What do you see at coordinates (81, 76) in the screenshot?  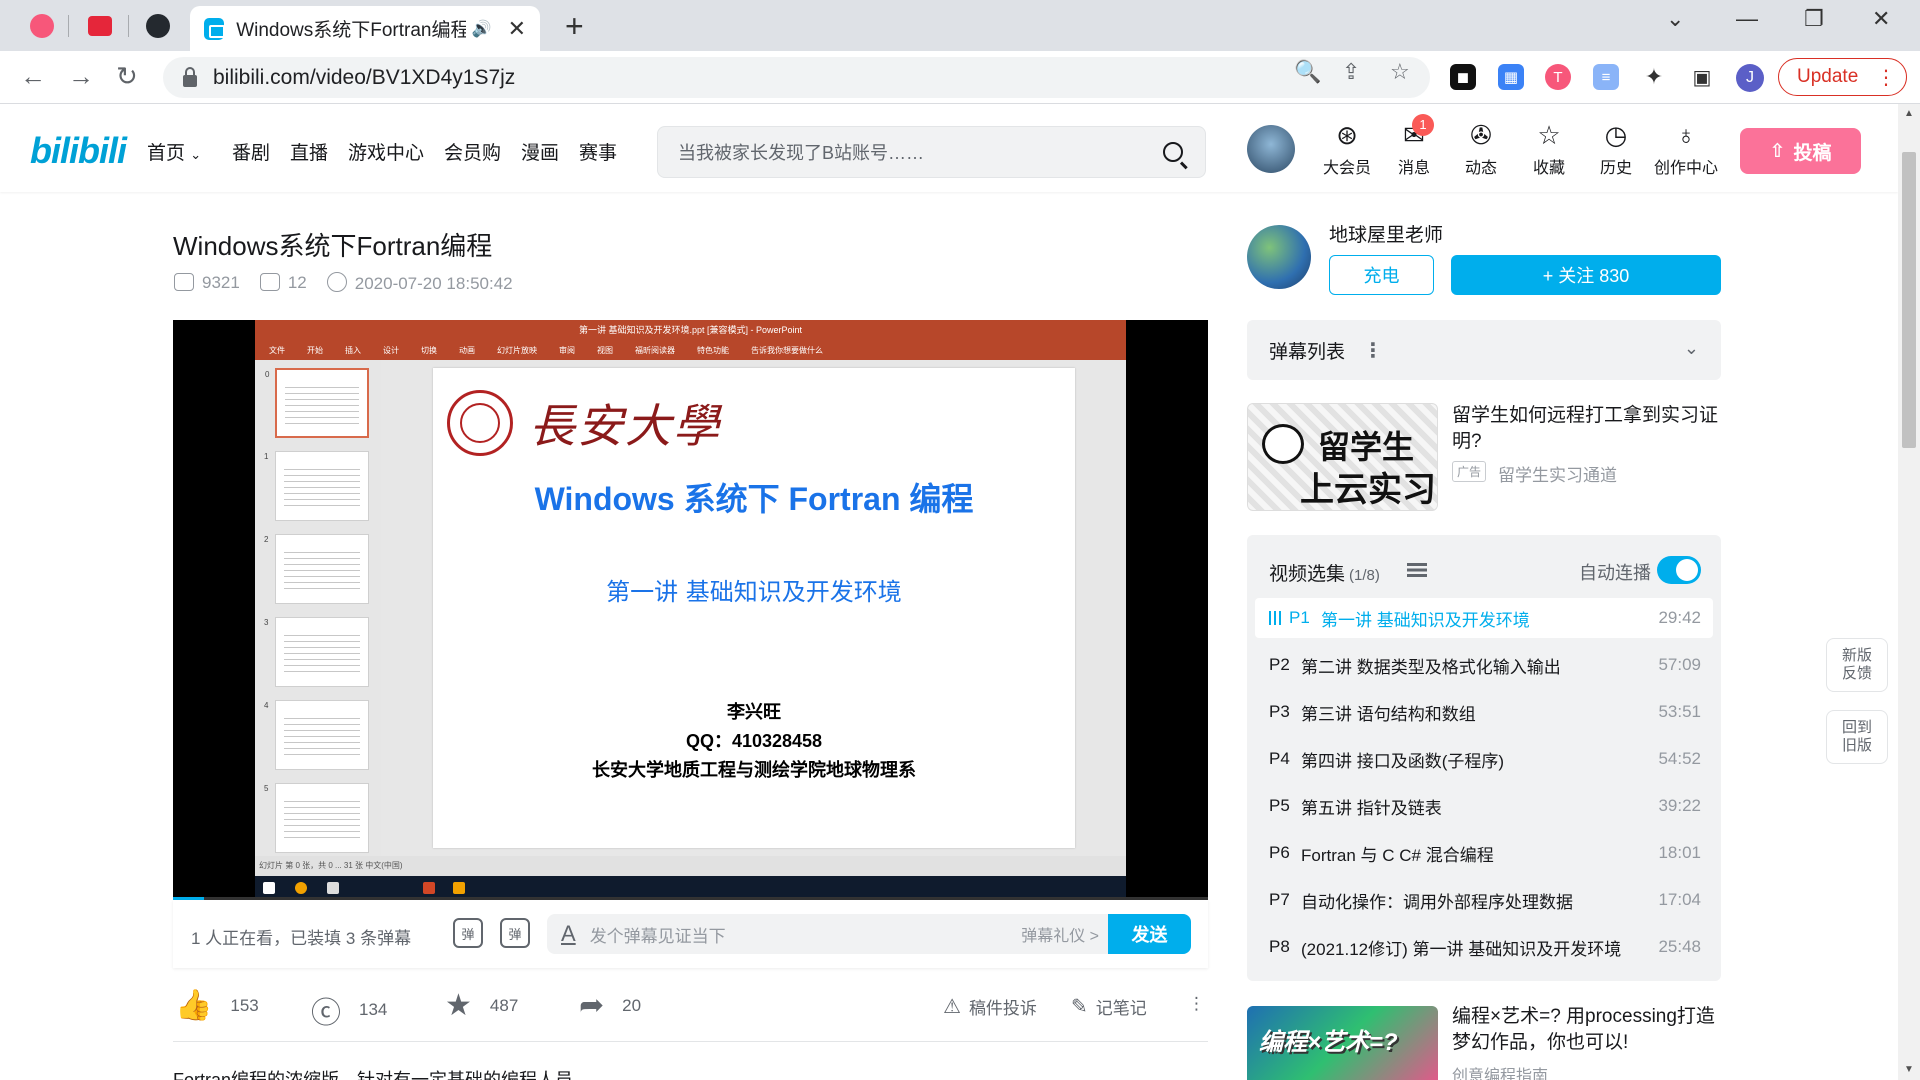 I see `forward-button: →` at bounding box center [81, 76].